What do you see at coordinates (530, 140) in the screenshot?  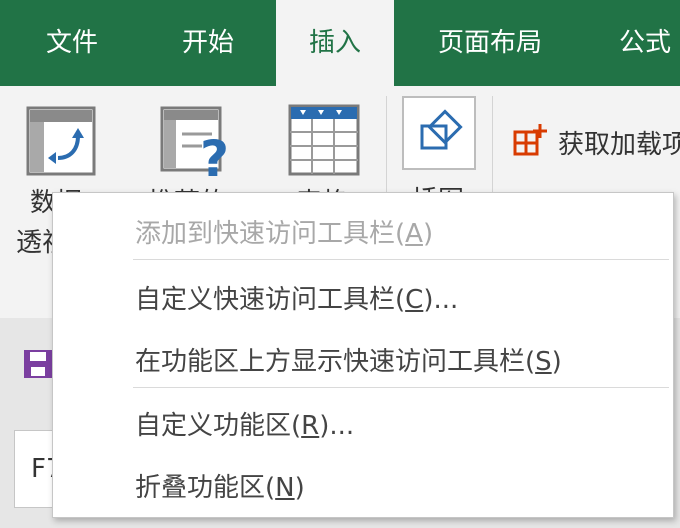 I see `store-icon` at bounding box center [530, 140].